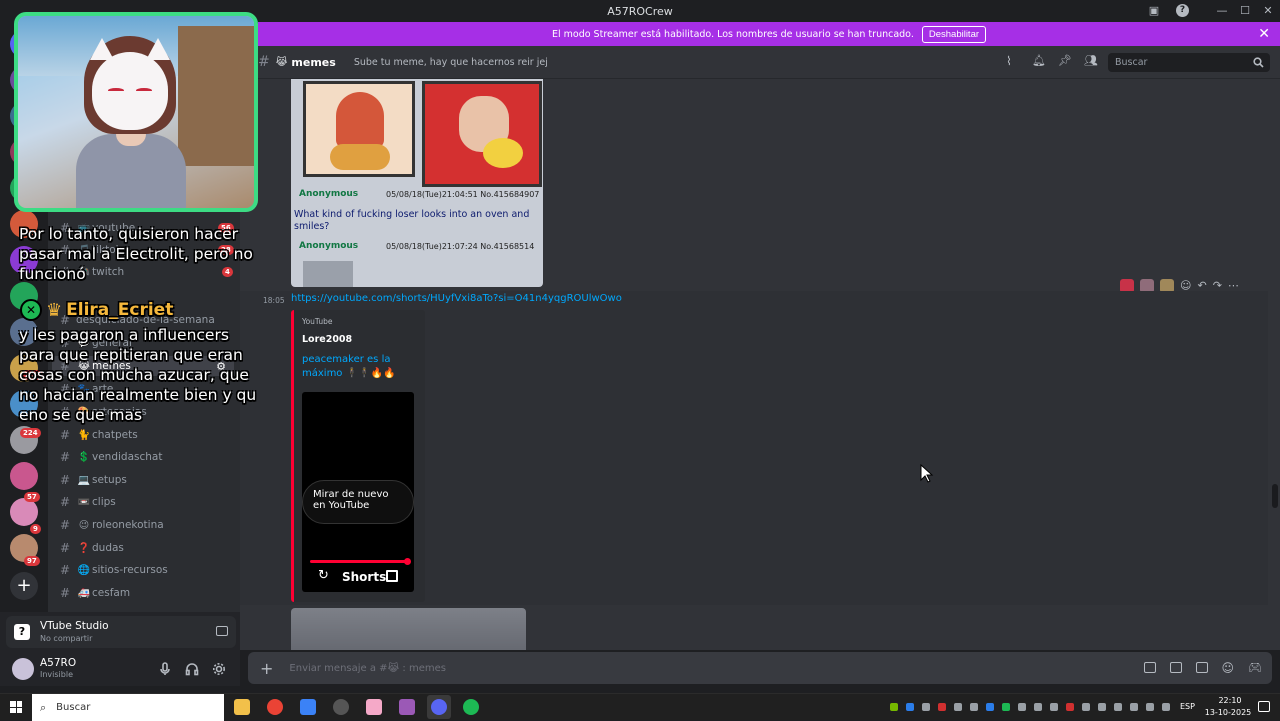 This screenshot has width=1280, height=721. Describe the element at coordinates (266, 668) in the screenshot. I see `add-attachment-icon: +` at that location.